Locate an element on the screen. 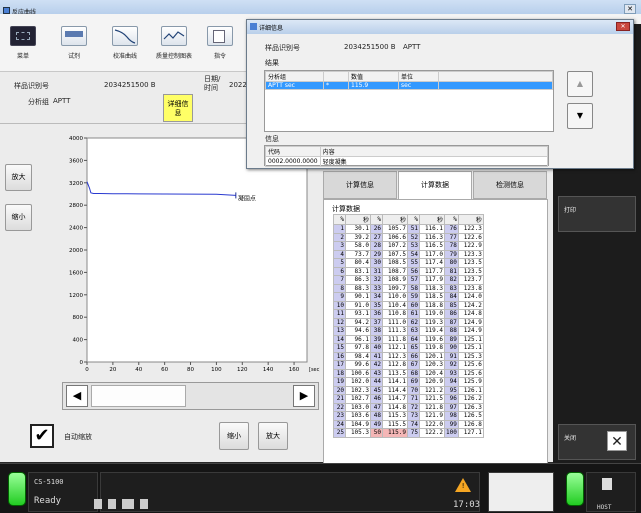 The image size is (641, 513). waste-icon is located at coordinates (144, 504).